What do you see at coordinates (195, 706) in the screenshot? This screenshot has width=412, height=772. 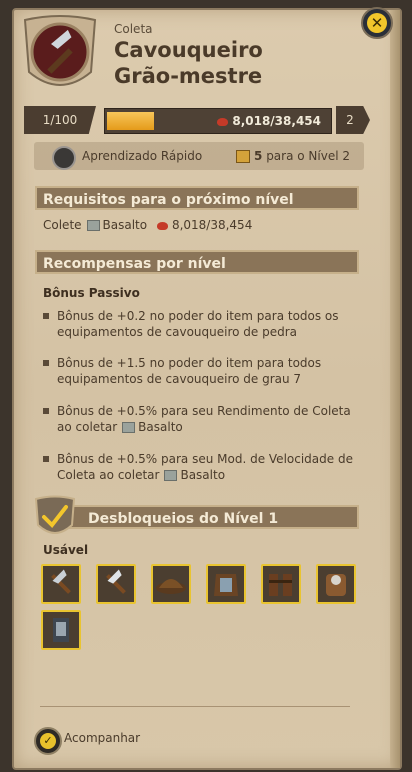 I see `divider` at bounding box center [195, 706].